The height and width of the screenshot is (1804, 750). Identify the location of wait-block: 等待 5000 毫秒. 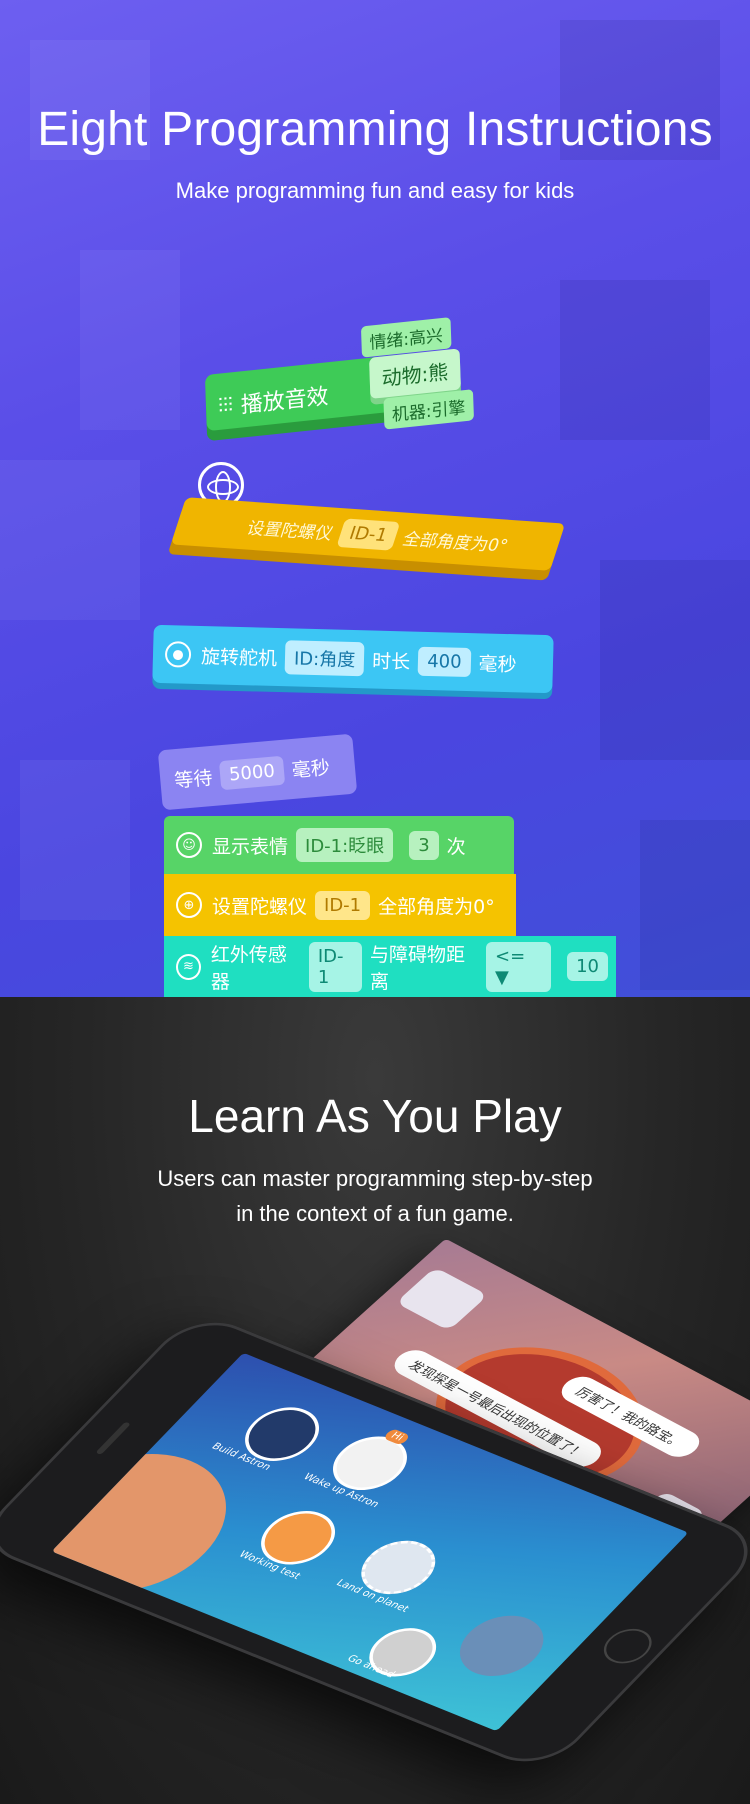
(257, 772).